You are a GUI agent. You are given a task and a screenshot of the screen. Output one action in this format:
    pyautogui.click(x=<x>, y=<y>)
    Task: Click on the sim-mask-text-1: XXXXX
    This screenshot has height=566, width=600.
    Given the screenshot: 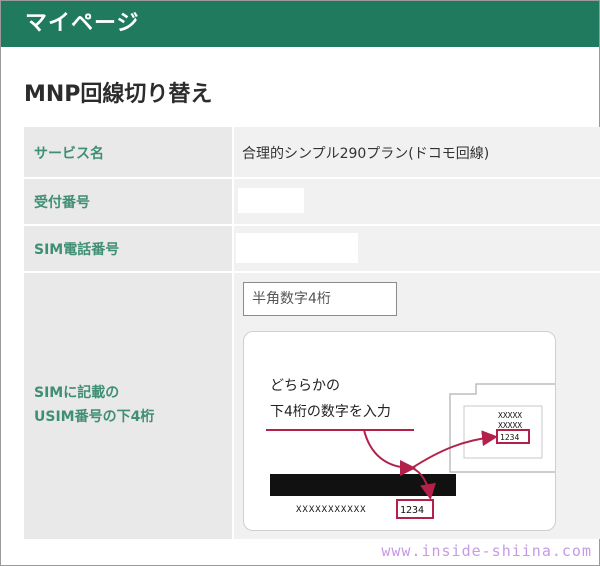 What is the action you would take?
    pyautogui.click(x=510, y=415)
    